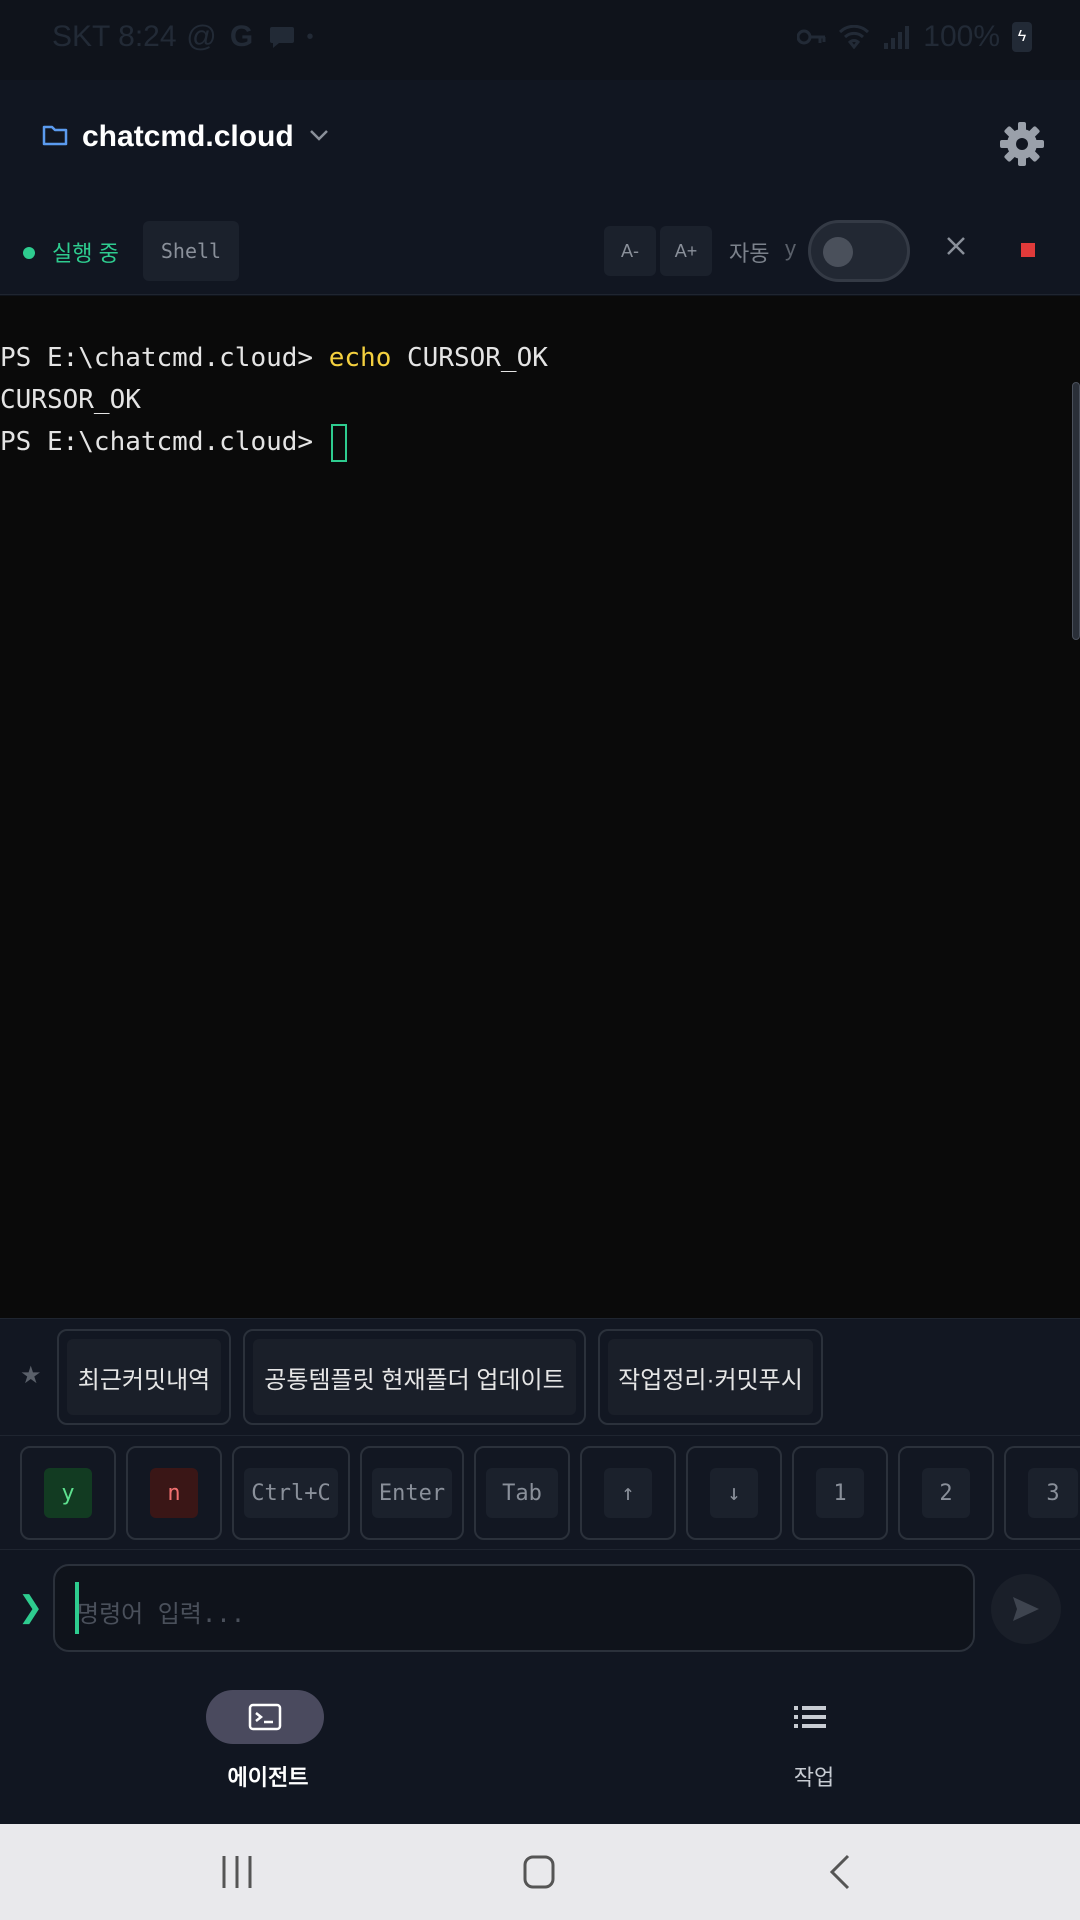 This screenshot has height=1920, width=1080. I want to click on recent-apps-icon, so click(237, 1872).